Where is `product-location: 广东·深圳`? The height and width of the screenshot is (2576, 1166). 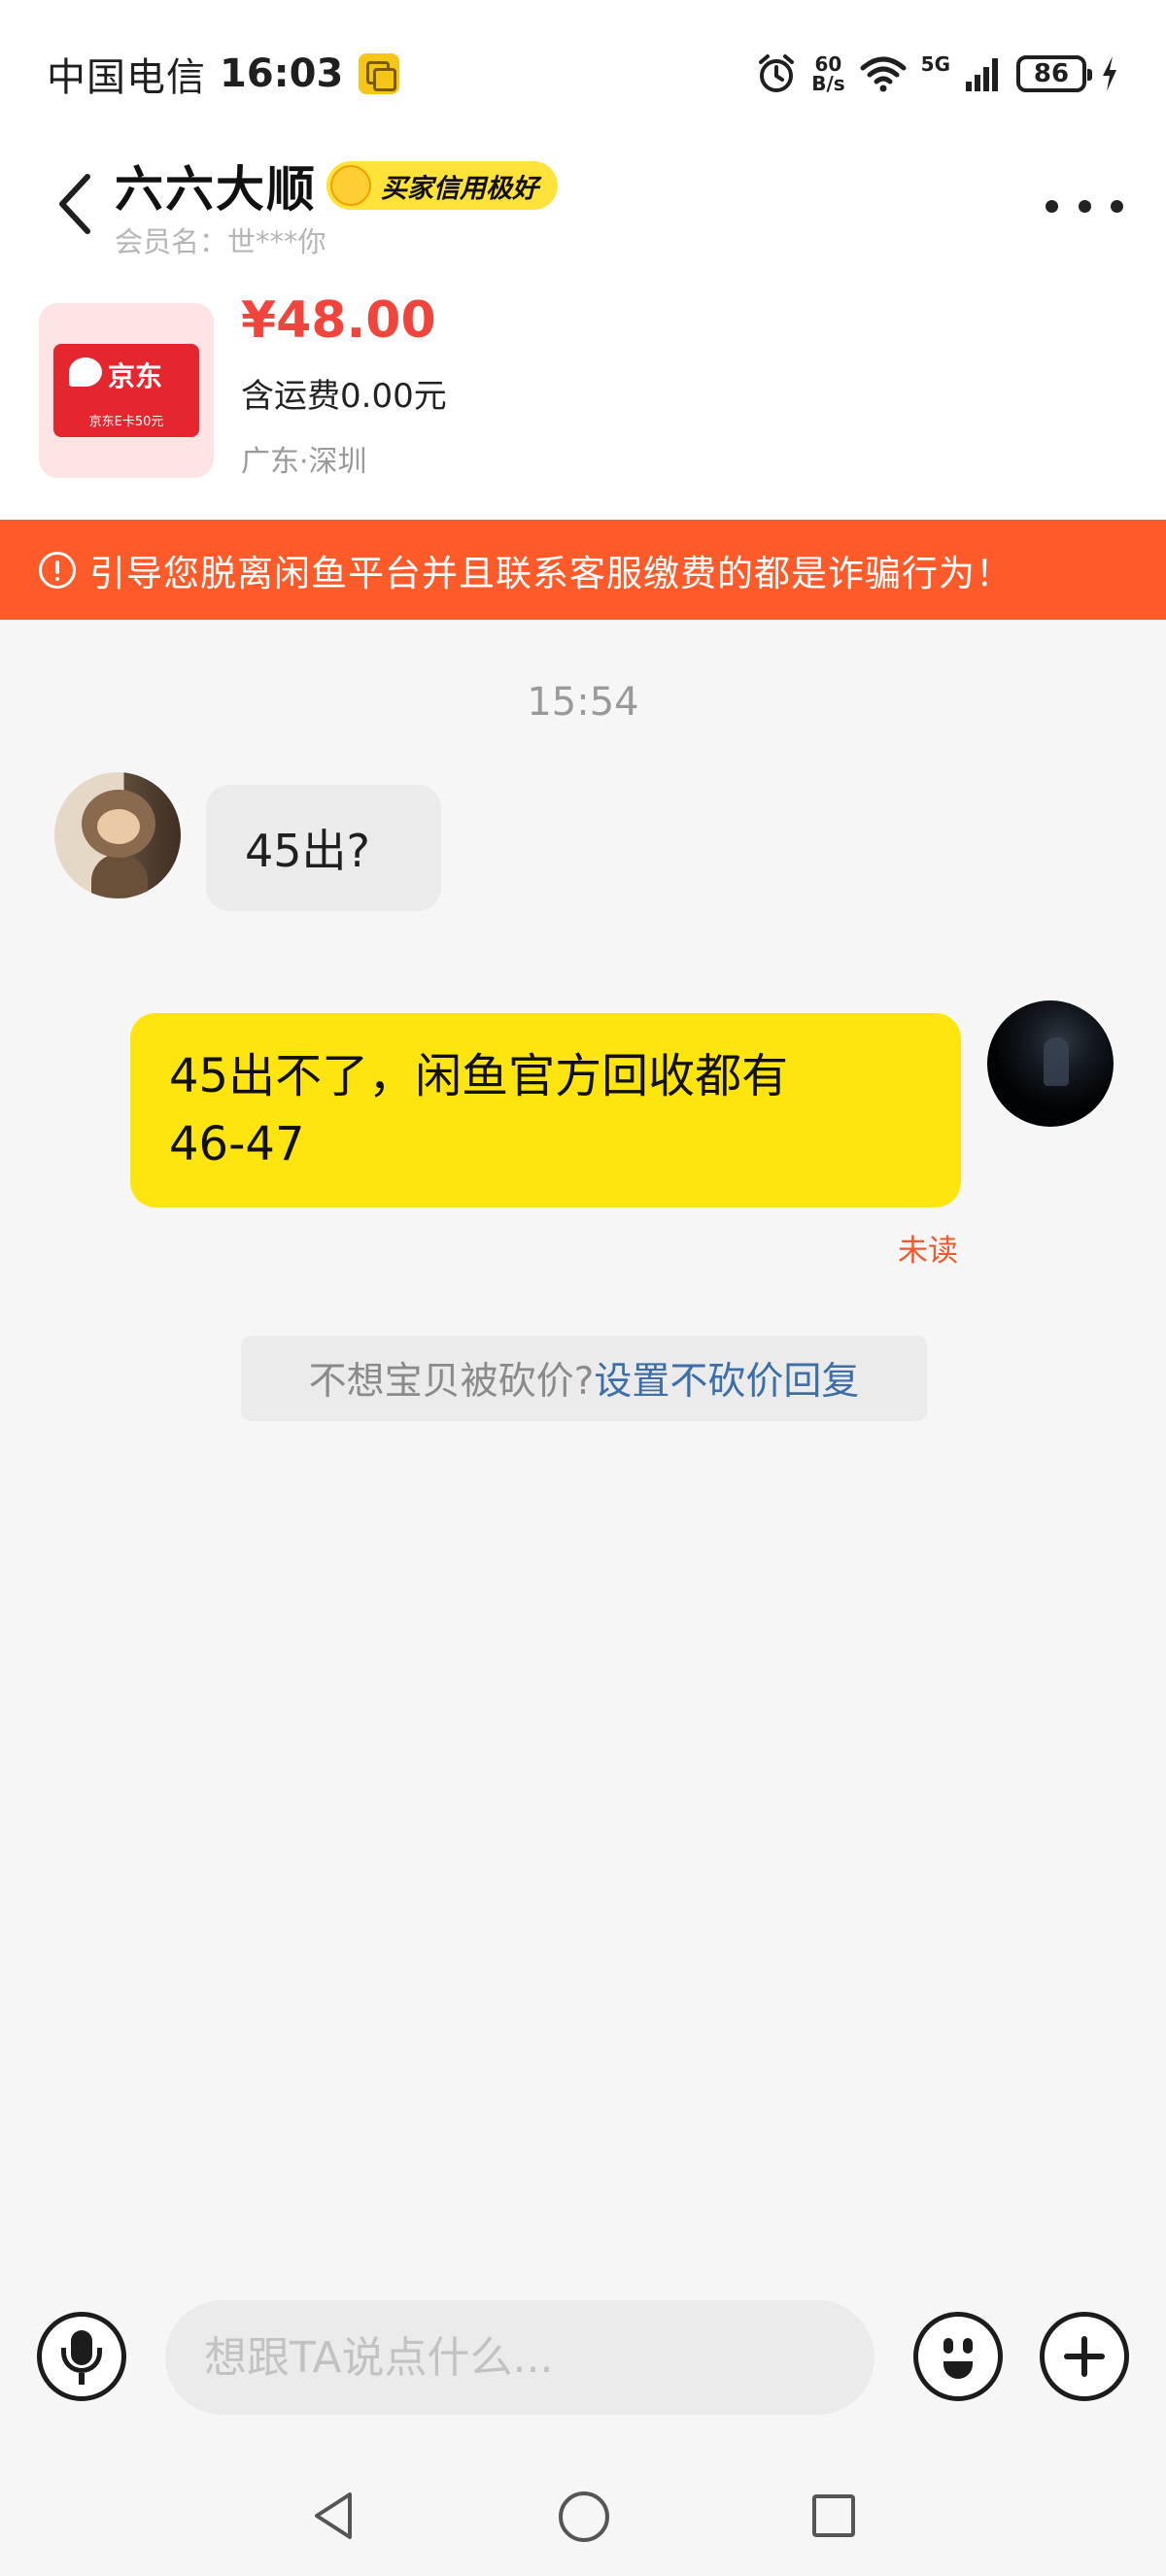 product-location: 广东·深圳 is located at coordinates (304, 462).